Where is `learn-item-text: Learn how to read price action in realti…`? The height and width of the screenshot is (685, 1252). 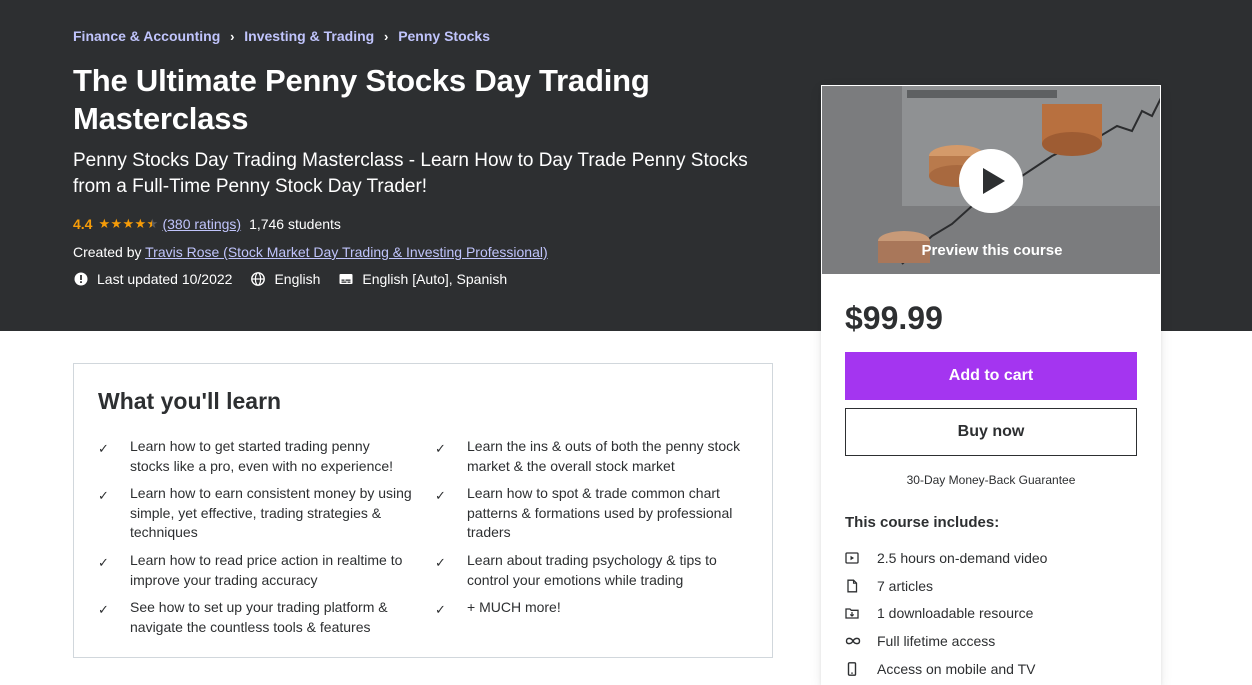
learn-item-text: Learn how to read price action in realti… is located at coordinates (266, 569).